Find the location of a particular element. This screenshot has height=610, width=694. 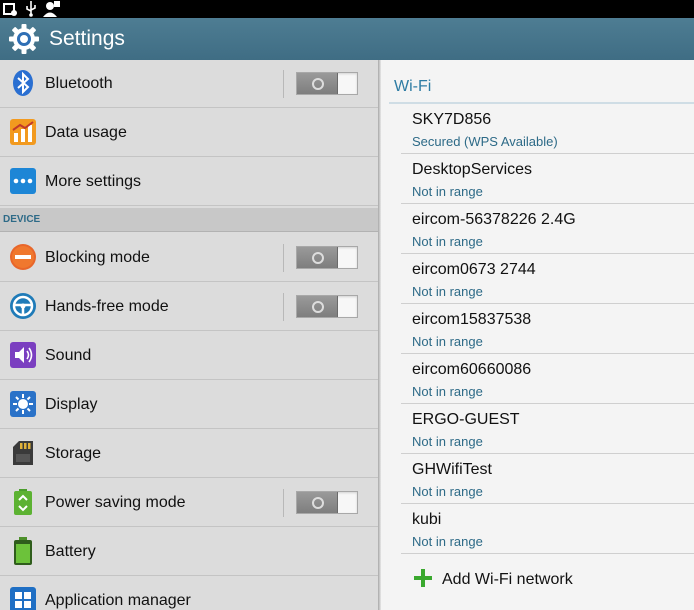

plus-icon is located at coordinates (423, 578).